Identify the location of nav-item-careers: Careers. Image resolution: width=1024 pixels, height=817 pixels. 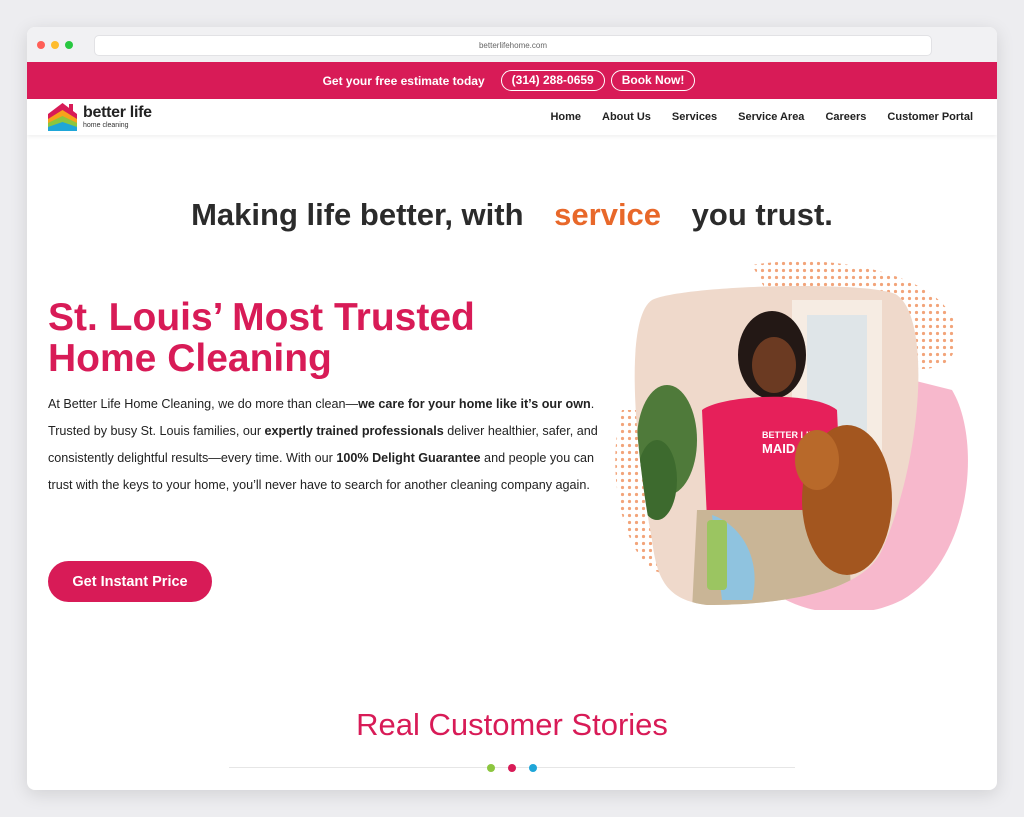
(845, 117).